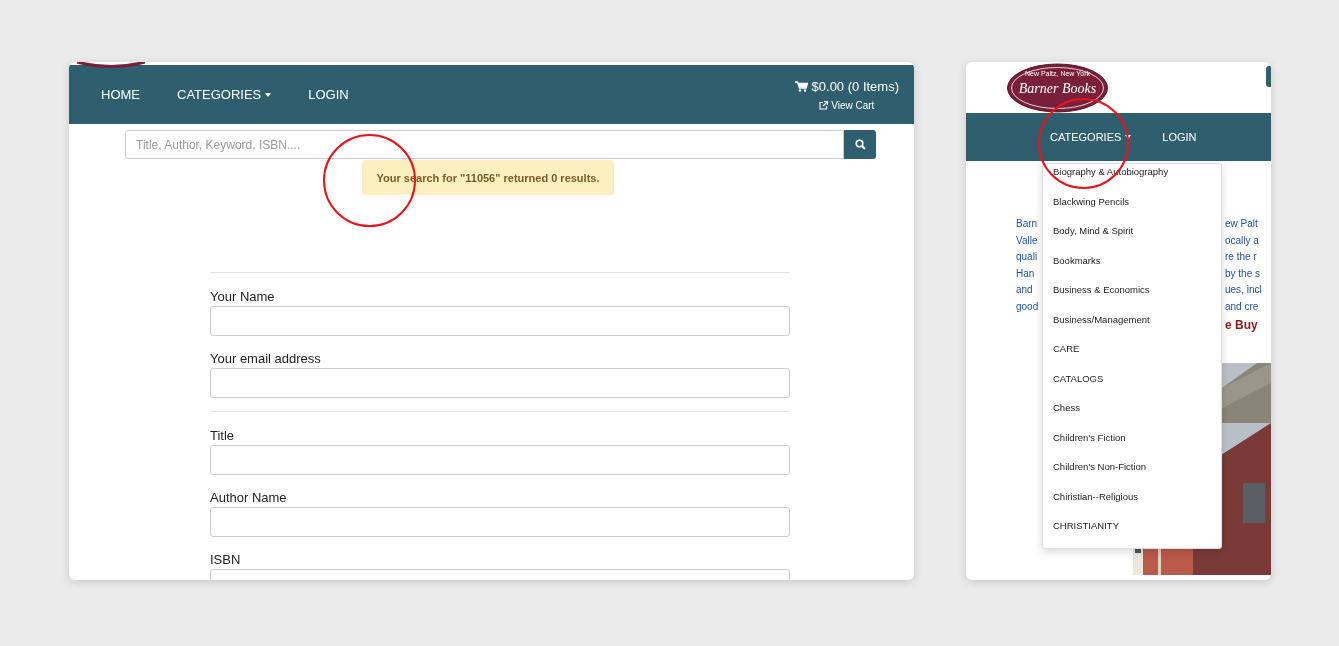 Image resolution: width=1339 pixels, height=646 pixels. What do you see at coordinates (1027, 258) in the screenshot?
I see `body-text: quali` at bounding box center [1027, 258].